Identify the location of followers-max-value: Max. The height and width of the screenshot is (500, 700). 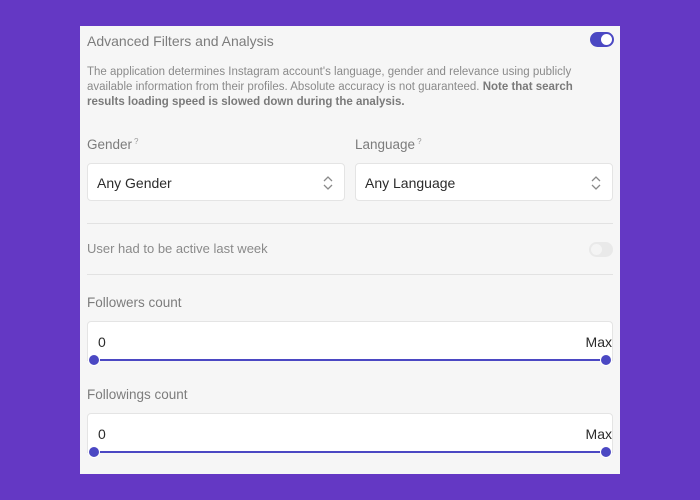
(598, 342).